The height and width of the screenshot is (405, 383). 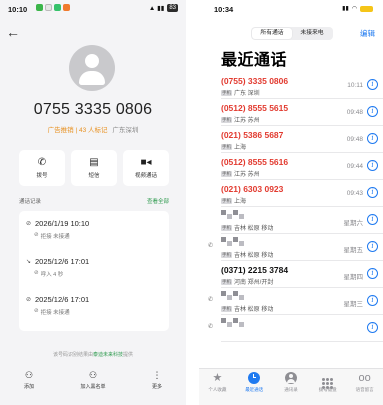 I want to click on provider-prefix: 该号码识别结果由, so click(x=72, y=355).